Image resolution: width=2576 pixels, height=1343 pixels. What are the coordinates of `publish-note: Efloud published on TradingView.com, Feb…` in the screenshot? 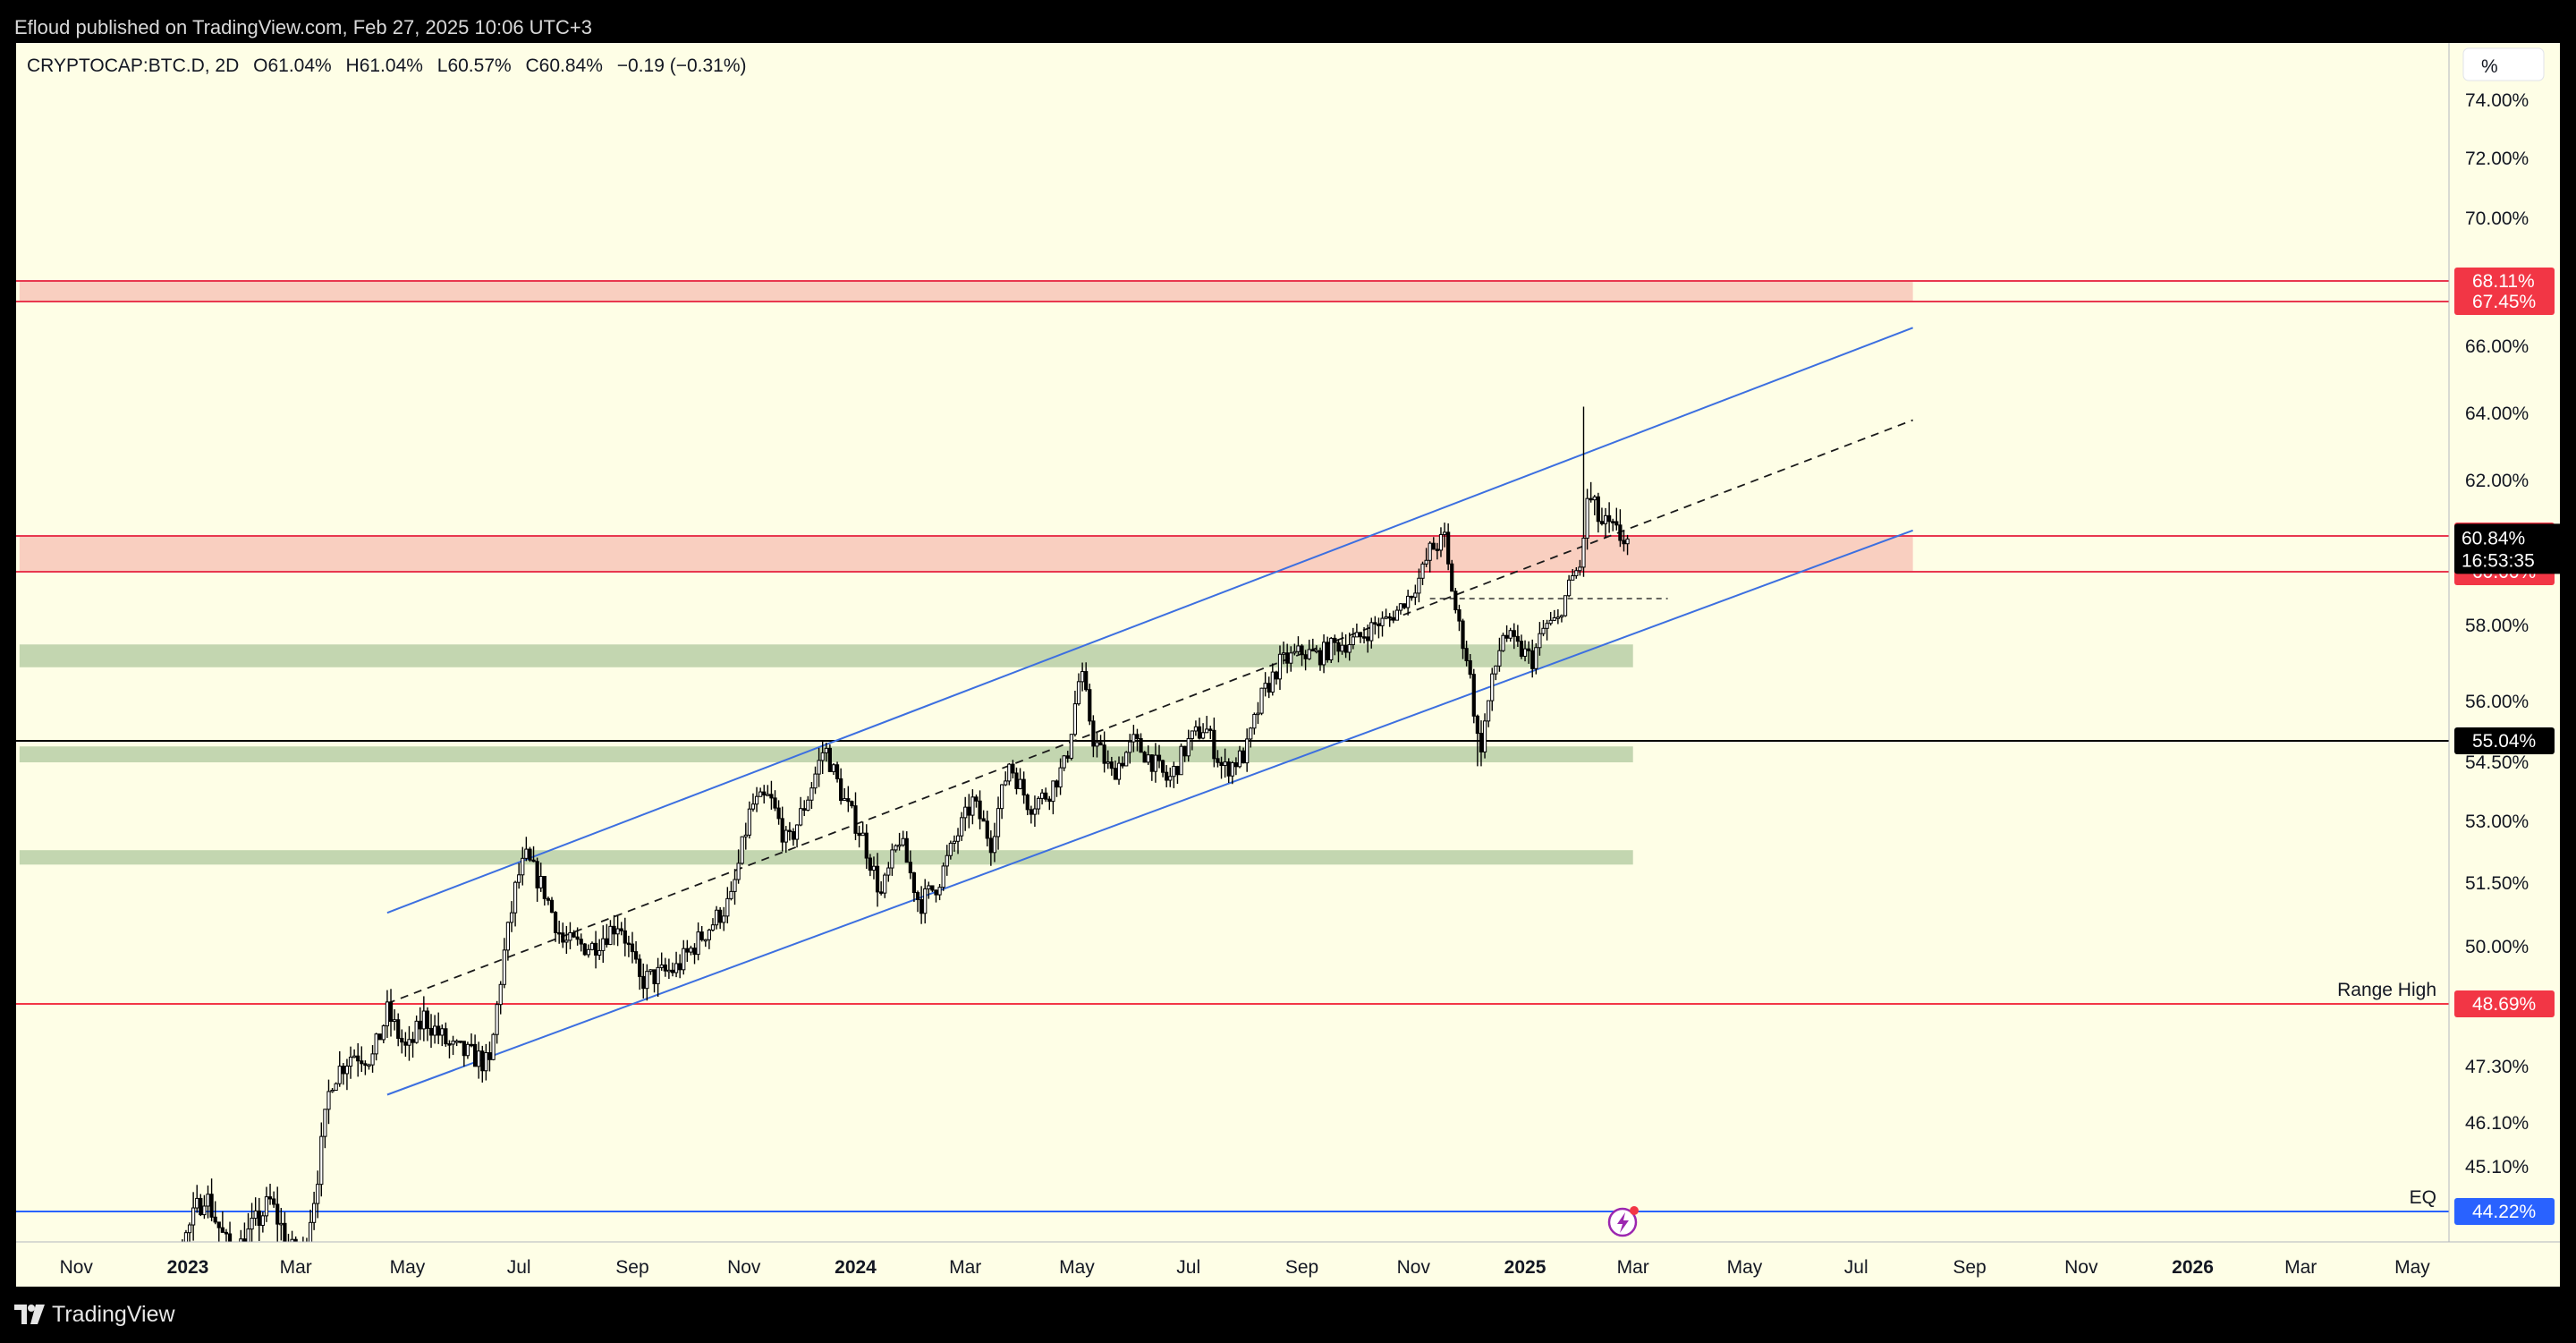 It's located at (303, 27).